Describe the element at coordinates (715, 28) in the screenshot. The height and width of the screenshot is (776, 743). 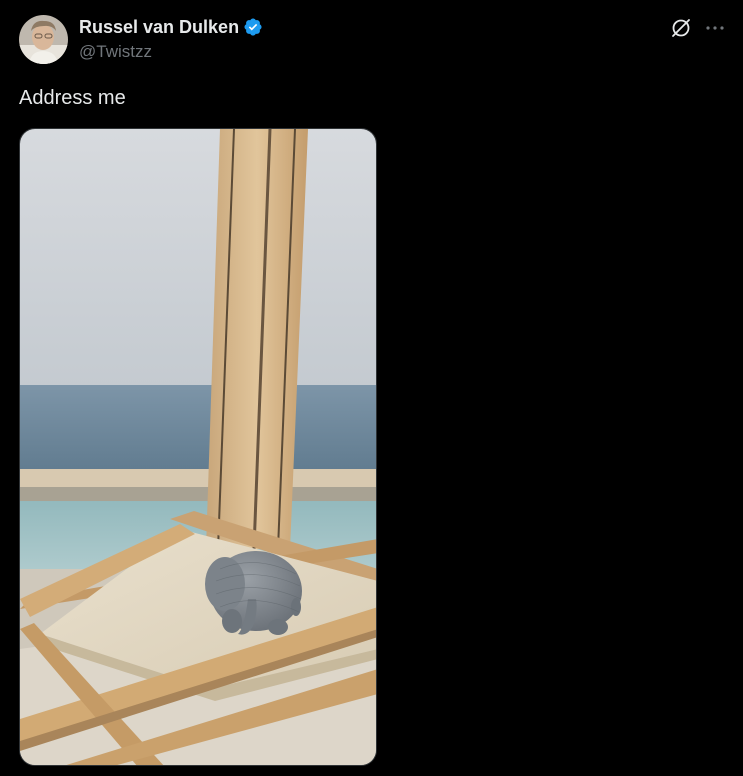
I see `more-options-icon` at that location.